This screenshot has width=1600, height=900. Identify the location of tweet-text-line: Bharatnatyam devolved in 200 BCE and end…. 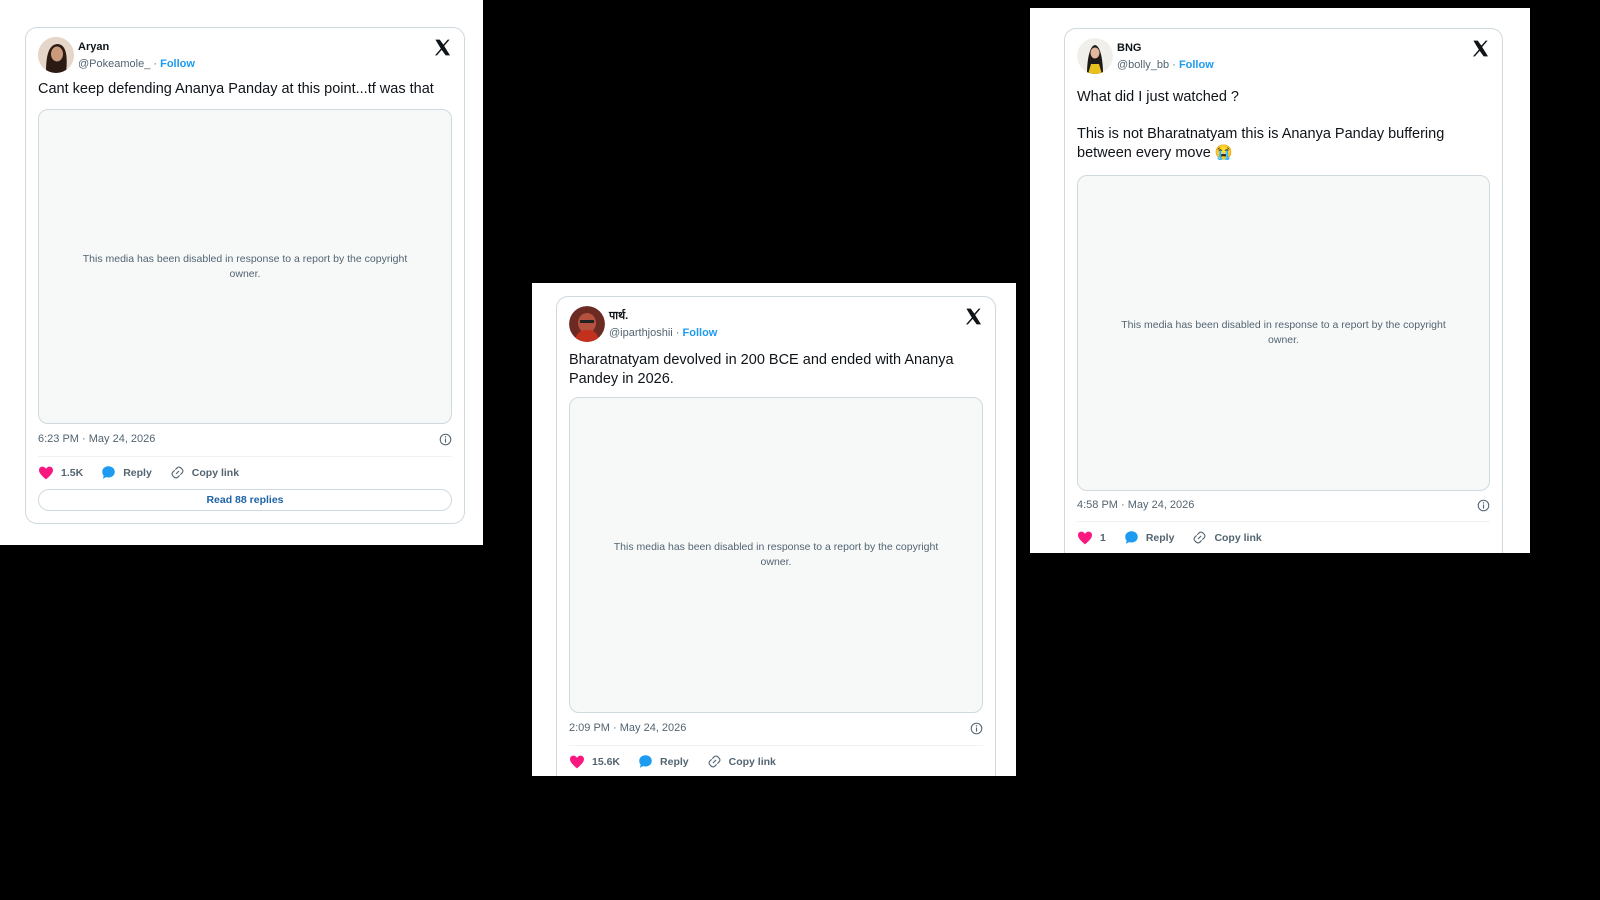
(761, 369).